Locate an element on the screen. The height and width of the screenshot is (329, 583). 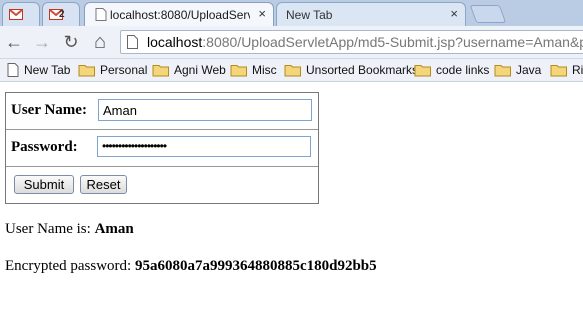
tab-active-page: localhost:8080/UploadServle × is located at coordinates (179, 14).